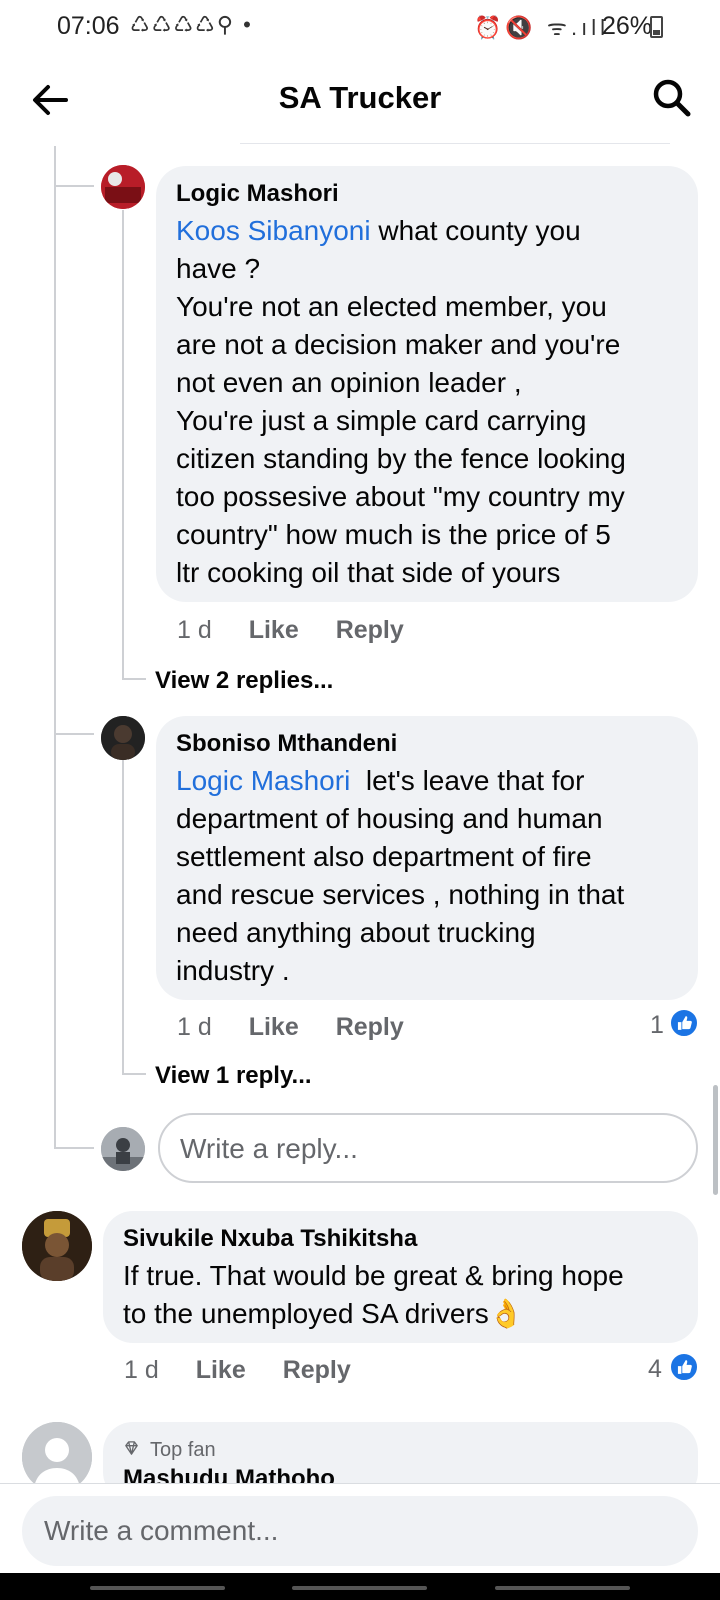  I want to click on app-header: SA Trucker, so click(360, 100).